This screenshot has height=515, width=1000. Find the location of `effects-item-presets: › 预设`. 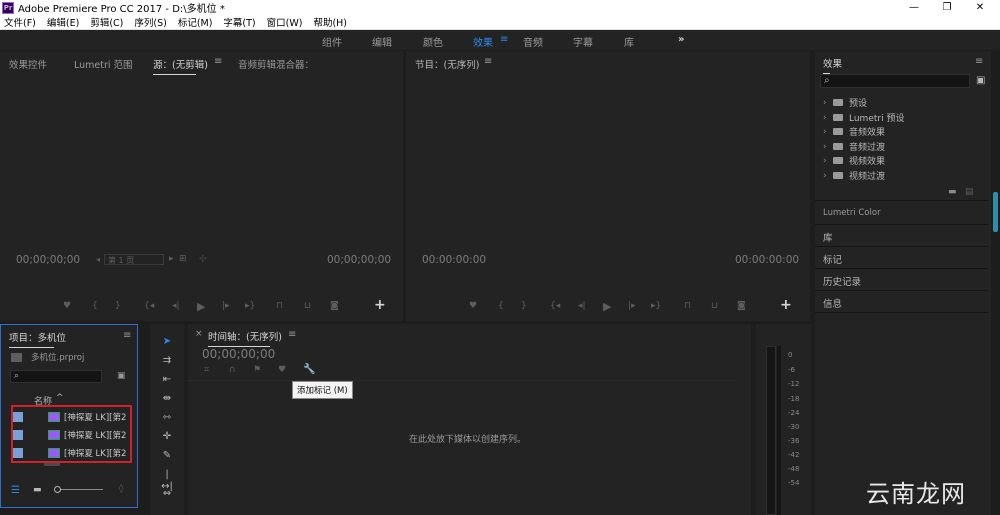

effects-item-presets: › 预设 is located at coordinates (845, 103).